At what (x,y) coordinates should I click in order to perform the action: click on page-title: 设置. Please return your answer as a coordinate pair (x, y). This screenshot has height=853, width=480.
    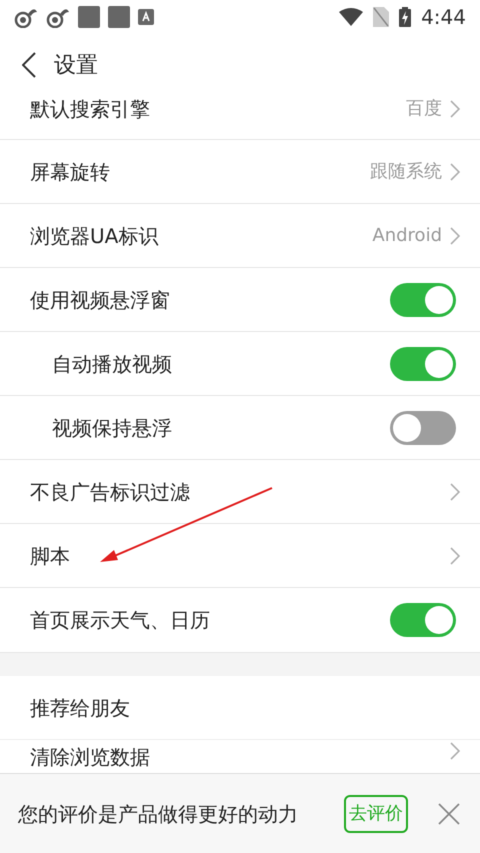
    Looking at the image, I should click on (76, 66).